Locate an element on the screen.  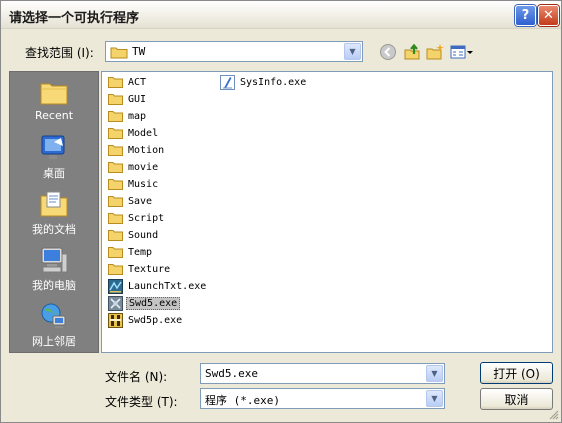
my-documents-icon is located at coordinates (54, 204).